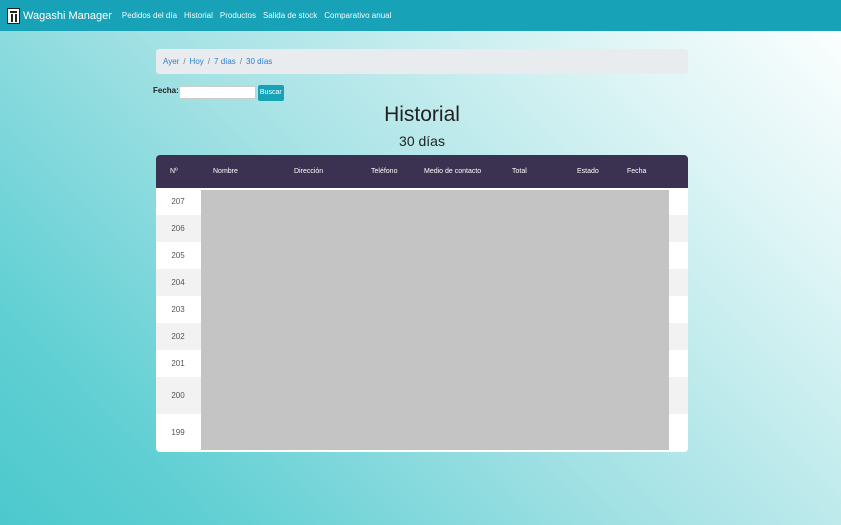 The width and height of the screenshot is (841, 525). Describe the element at coordinates (422, 141) in the screenshot. I see `page-subtitle: 30 días` at that location.